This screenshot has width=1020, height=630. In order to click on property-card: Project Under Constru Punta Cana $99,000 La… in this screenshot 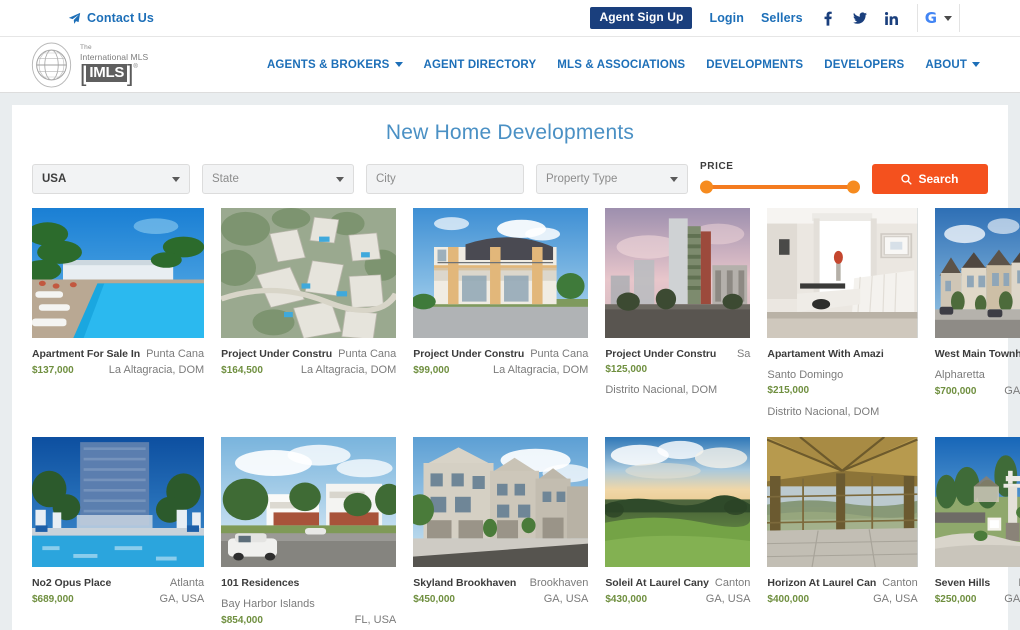, I will do `click(501, 314)`.